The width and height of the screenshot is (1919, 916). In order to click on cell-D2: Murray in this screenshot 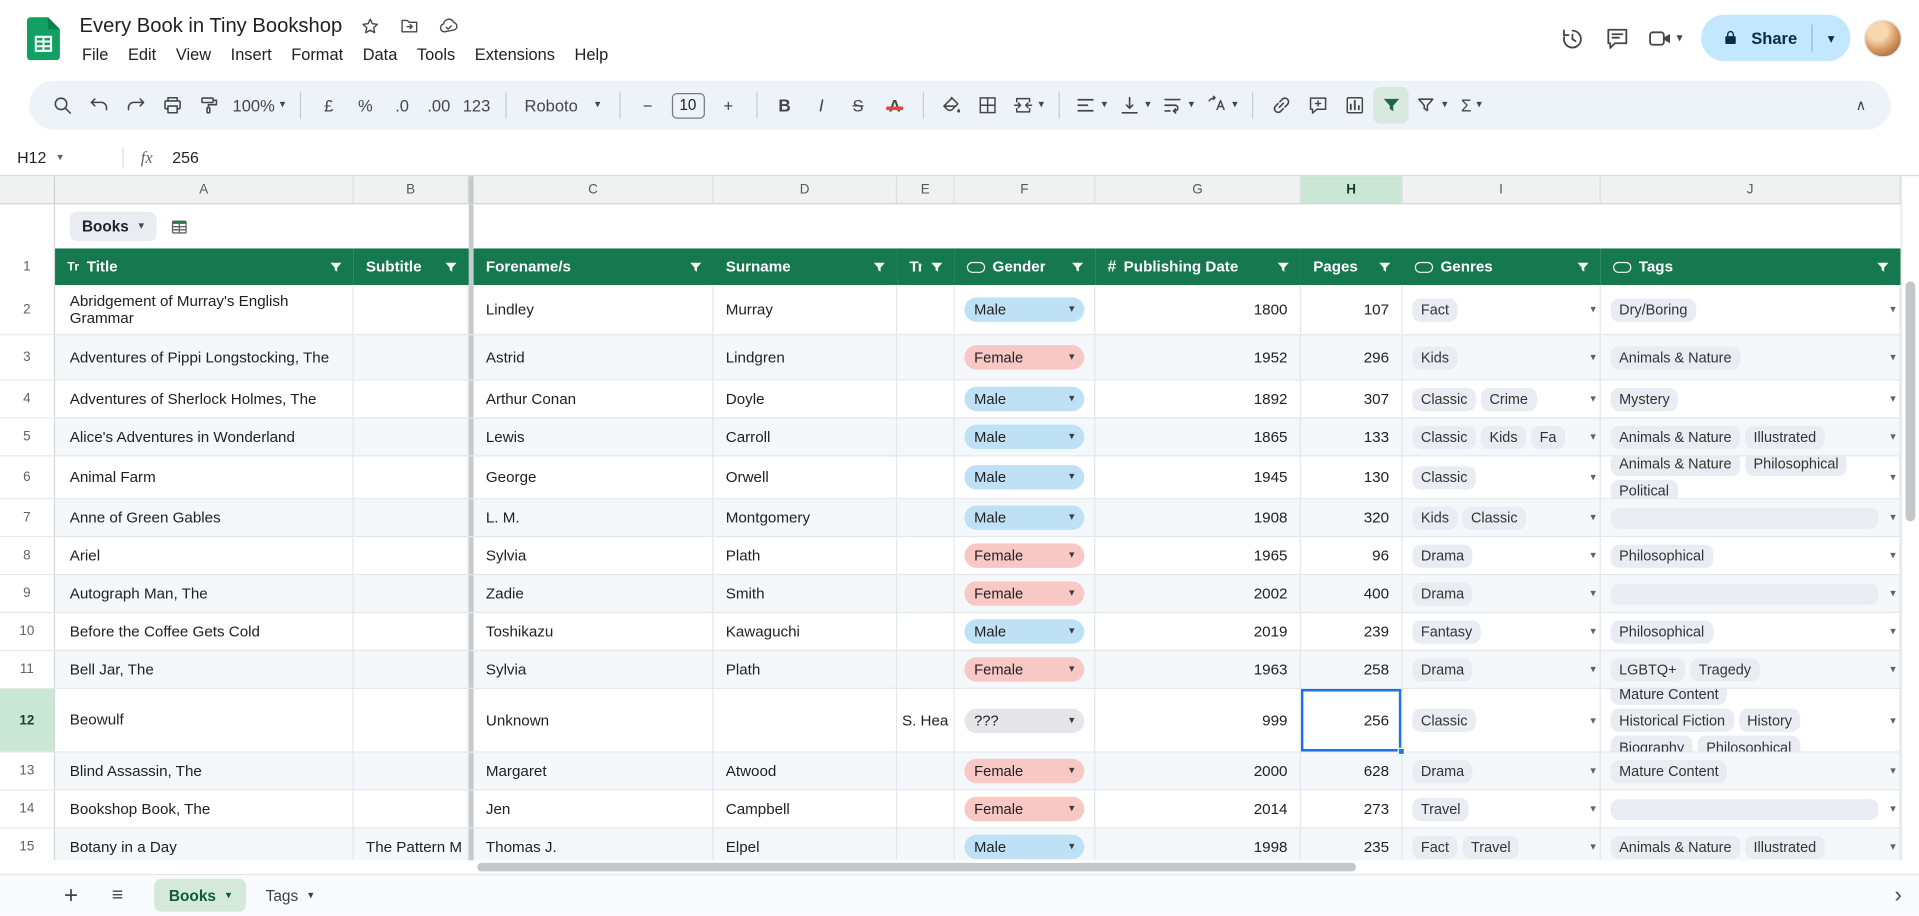, I will do `click(806, 310)`.